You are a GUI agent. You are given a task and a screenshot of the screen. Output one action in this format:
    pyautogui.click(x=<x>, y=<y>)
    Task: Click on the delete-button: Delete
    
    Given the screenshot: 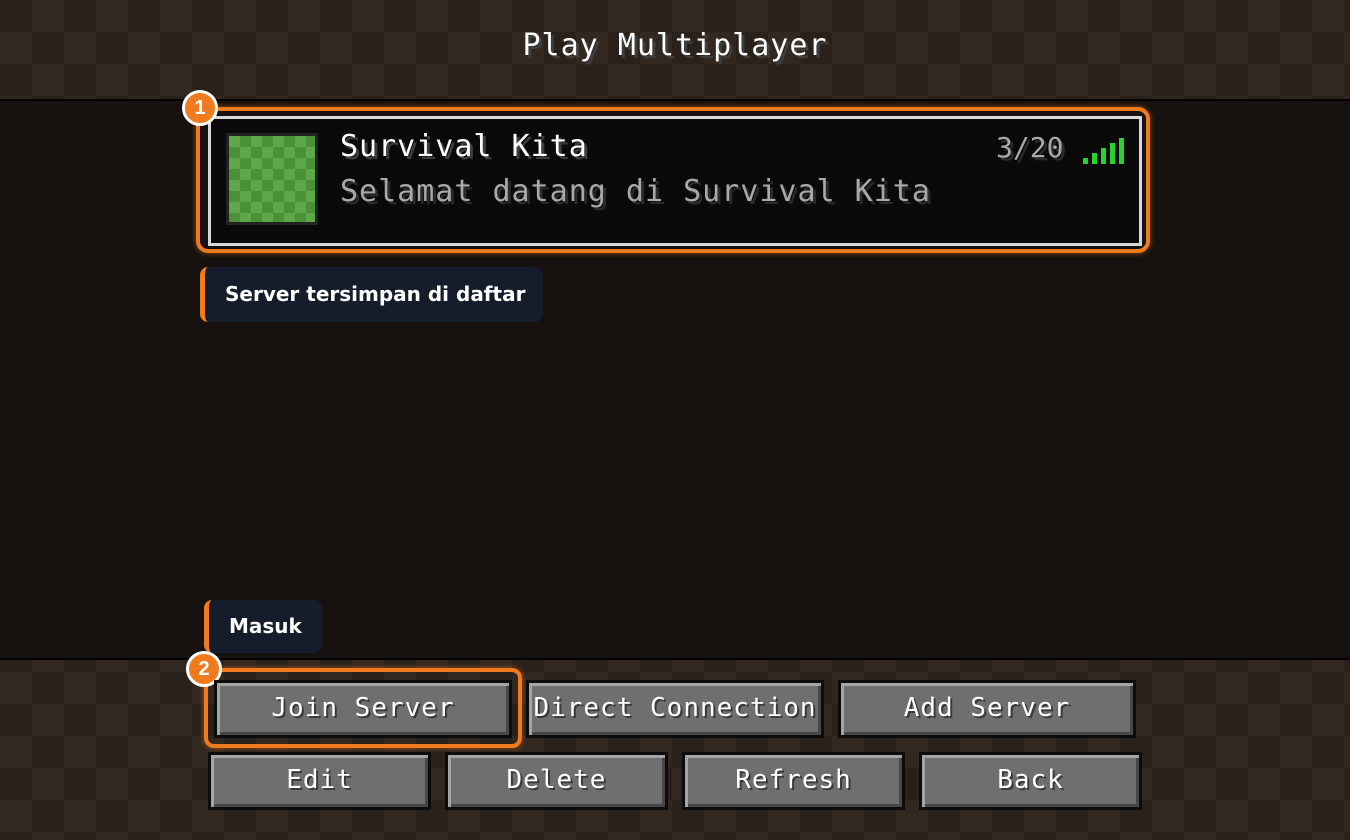 What is the action you would take?
    pyautogui.click(x=556, y=781)
    